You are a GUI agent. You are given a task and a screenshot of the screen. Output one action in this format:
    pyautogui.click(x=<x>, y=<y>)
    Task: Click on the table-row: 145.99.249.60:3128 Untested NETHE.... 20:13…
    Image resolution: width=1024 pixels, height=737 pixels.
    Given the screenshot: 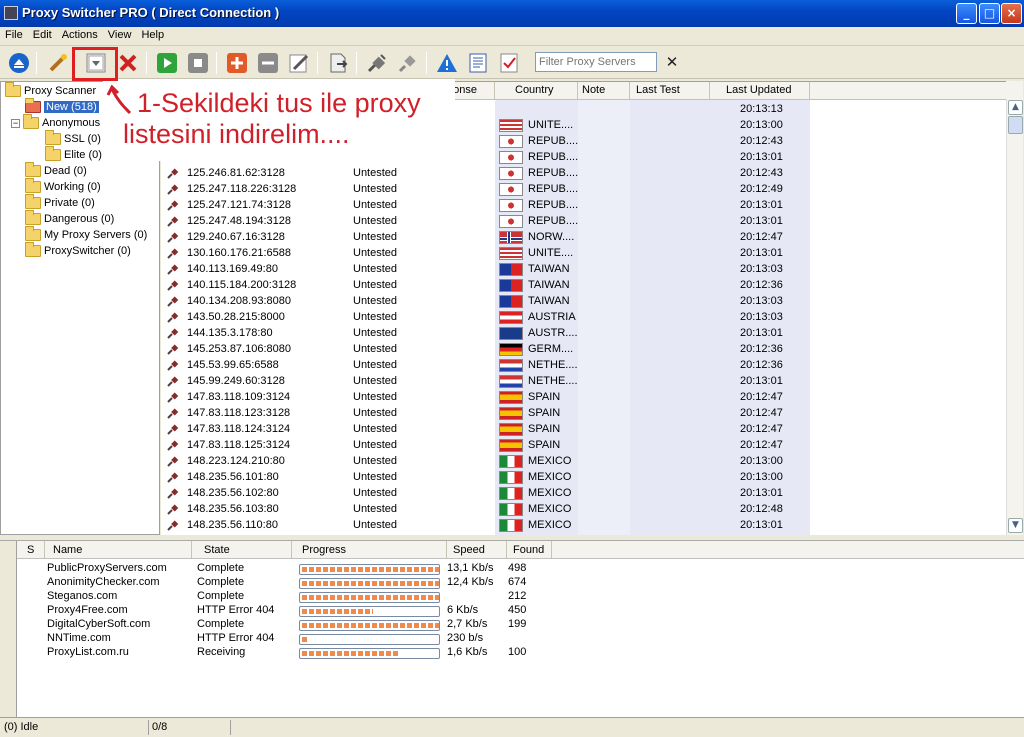 What is the action you would take?
    pyautogui.click(x=583, y=381)
    